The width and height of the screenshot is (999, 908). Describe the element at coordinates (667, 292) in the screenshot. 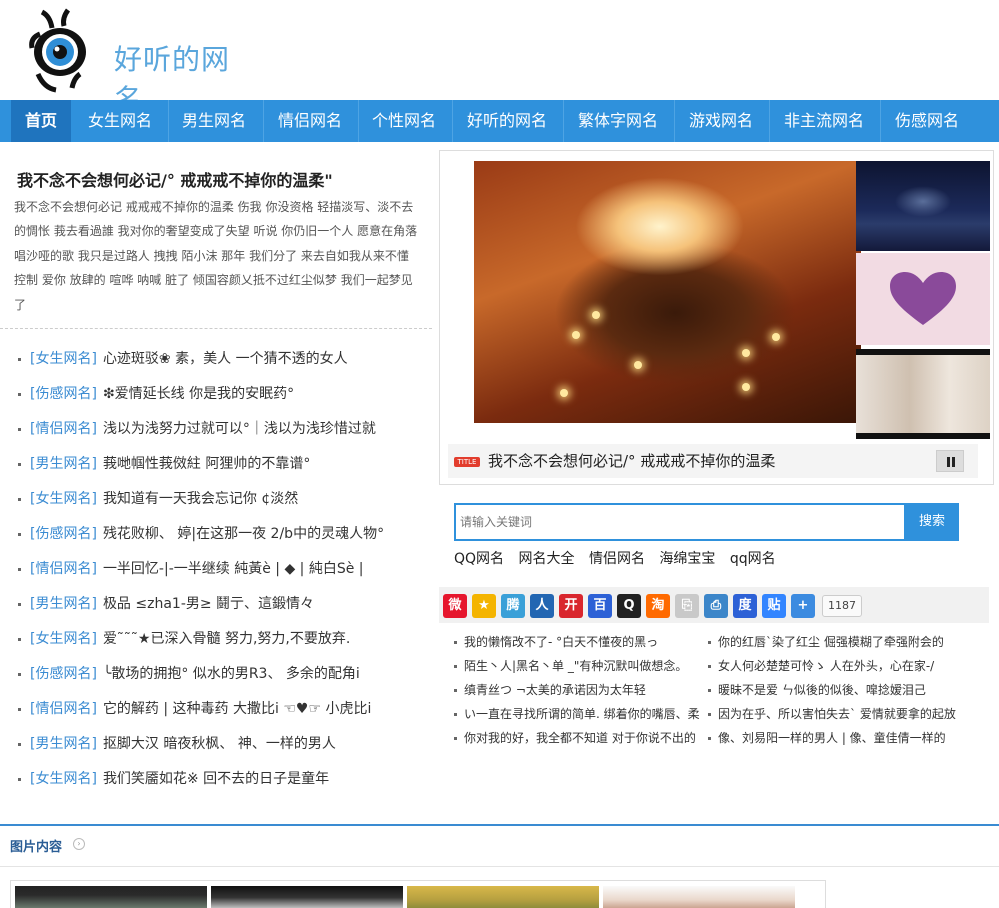

I see `slideshow-main-image` at that location.